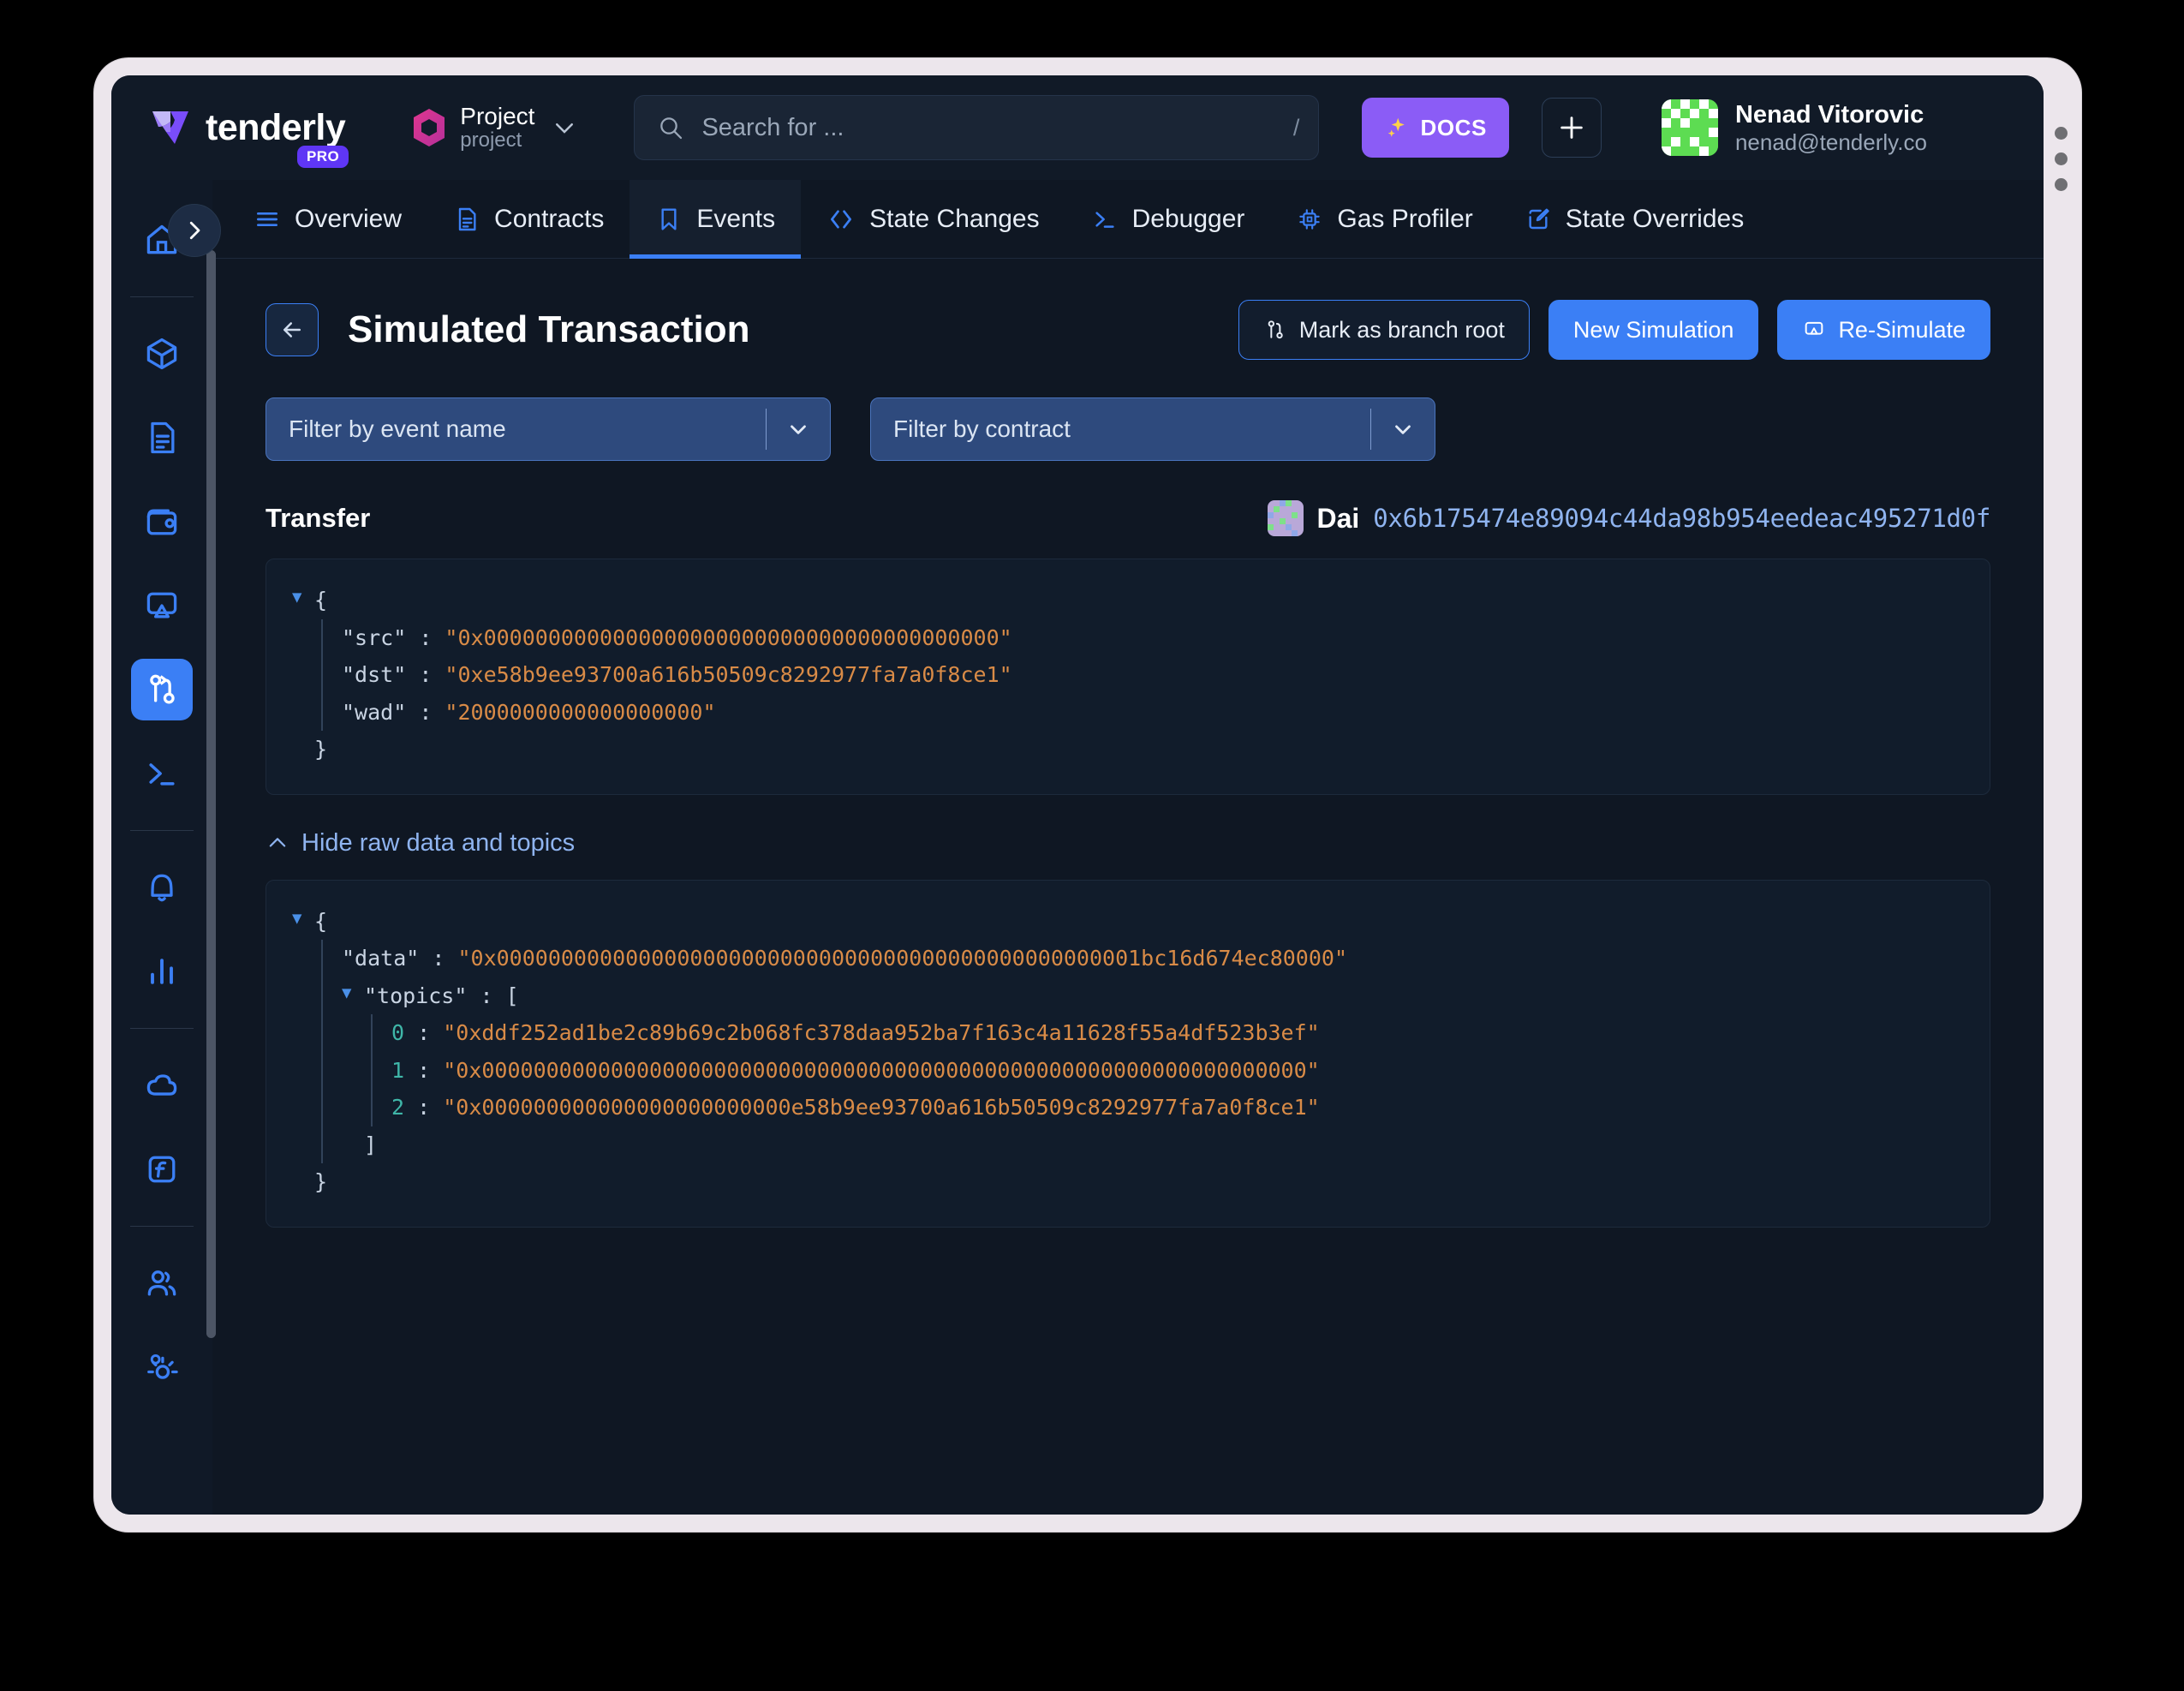 This screenshot has height=1691, width=2184. I want to click on sidebar-item-simulator, so click(162, 689).